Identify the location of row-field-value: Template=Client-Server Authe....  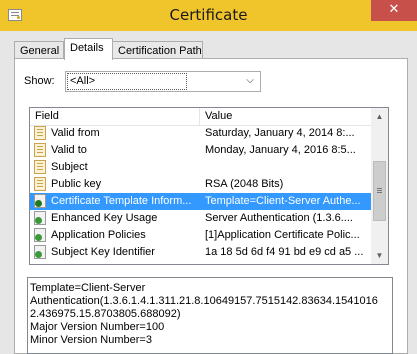
(283, 201).